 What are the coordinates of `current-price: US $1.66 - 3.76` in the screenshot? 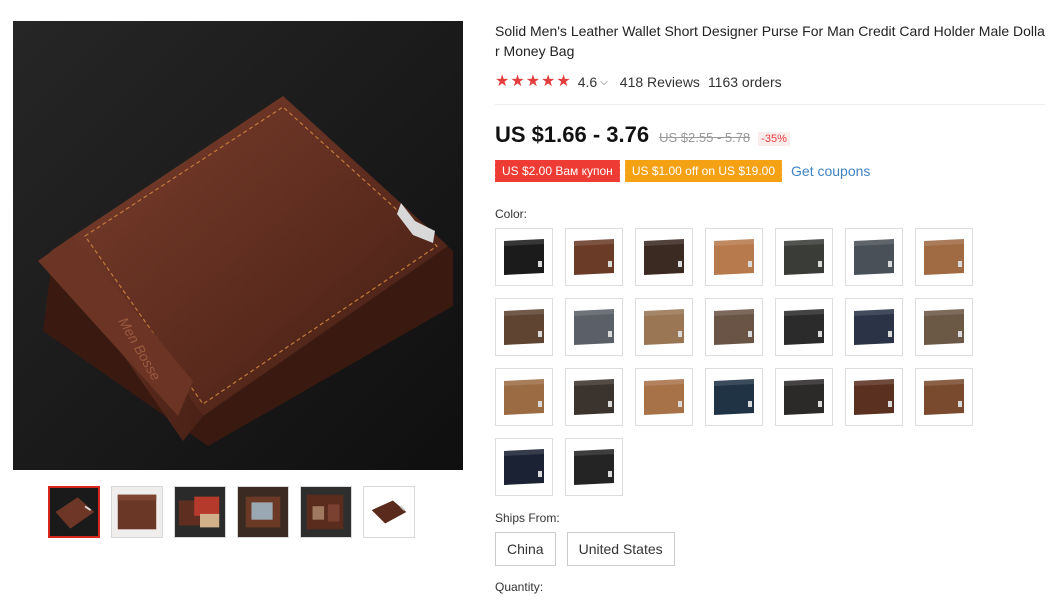 It's located at (572, 134).